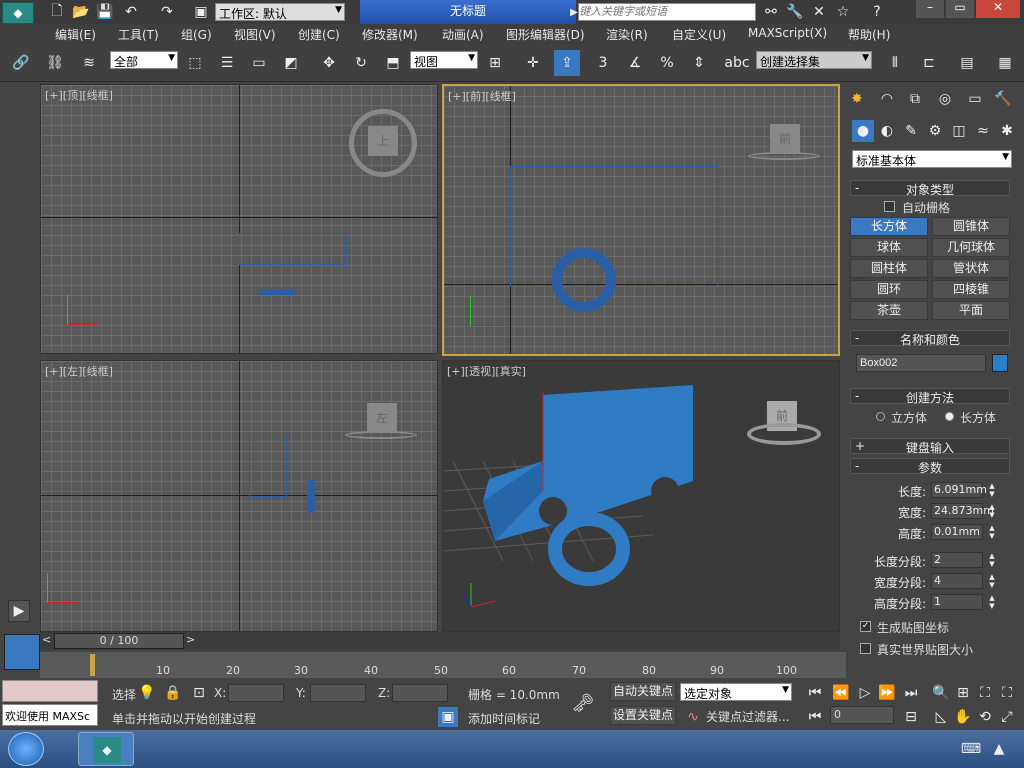 This screenshot has height=768, width=1024. Describe the element at coordinates (930, 338) in the screenshot. I see `rollout-name-color: - 名称和颜色` at that location.